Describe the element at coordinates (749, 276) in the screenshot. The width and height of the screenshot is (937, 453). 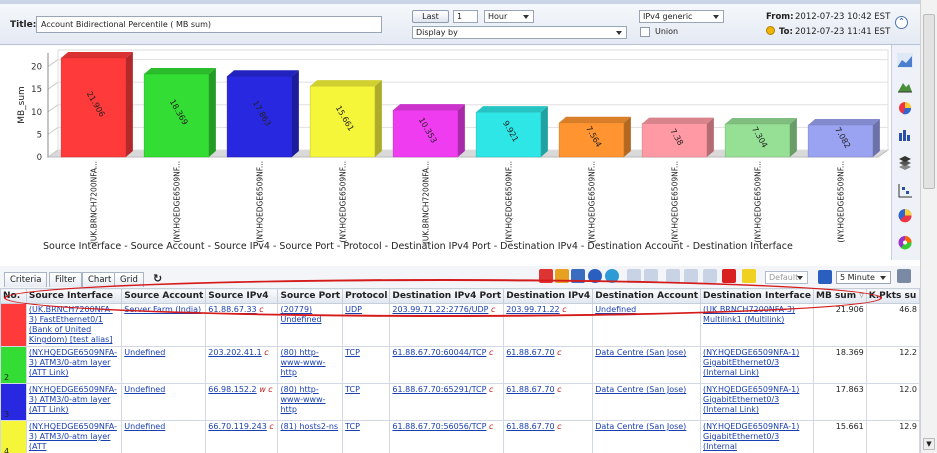
I see `font-color-icon` at that location.